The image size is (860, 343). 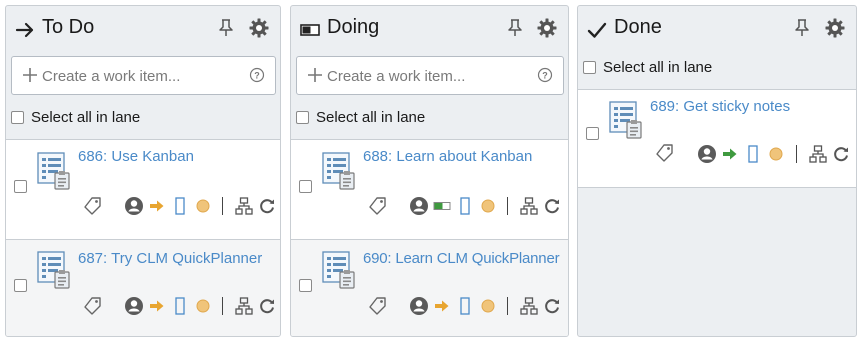 What do you see at coordinates (136, 156) in the screenshot?
I see `work-item-title-link: 686: Use Kanban` at bounding box center [136, 156].